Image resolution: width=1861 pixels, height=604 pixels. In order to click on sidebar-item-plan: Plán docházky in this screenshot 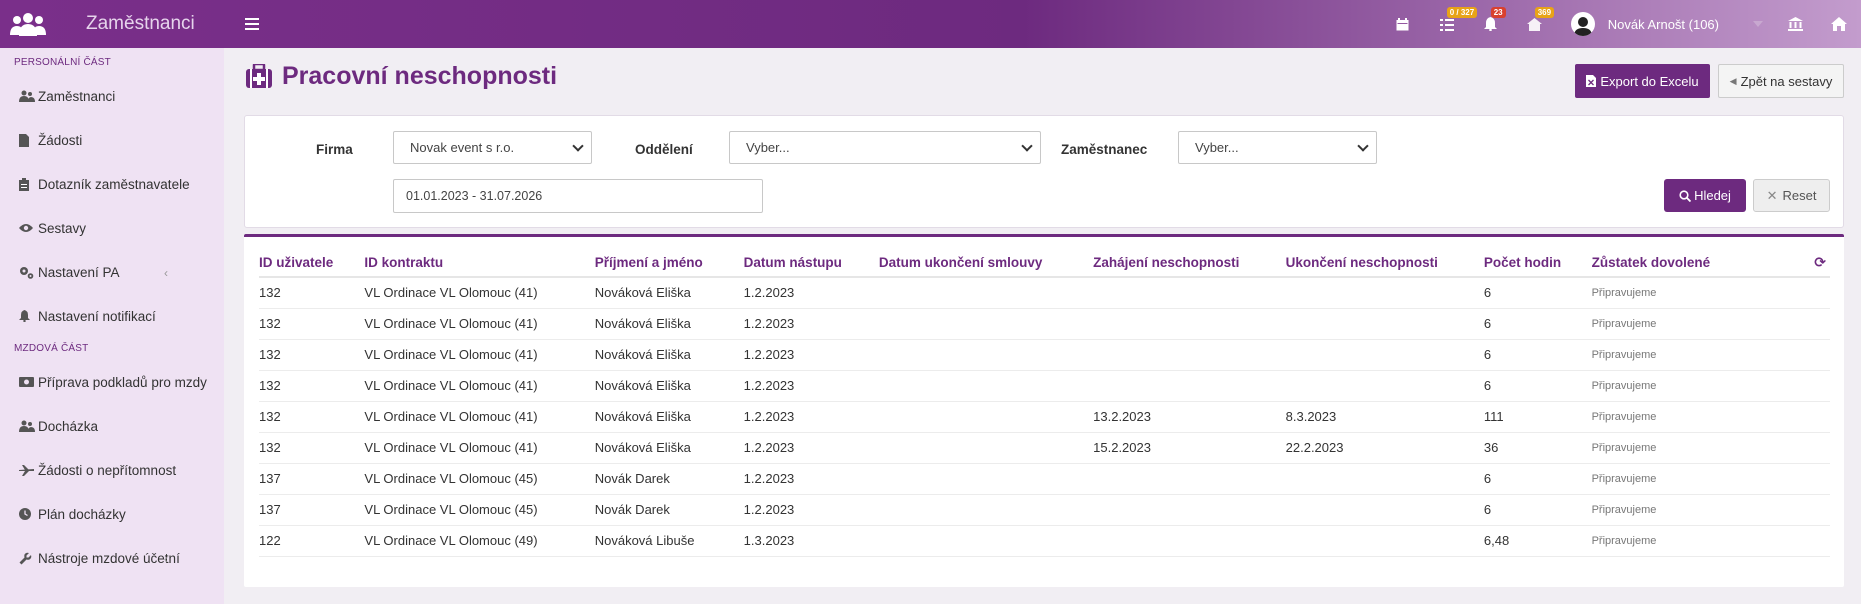, I will do `click(112, 514)`.